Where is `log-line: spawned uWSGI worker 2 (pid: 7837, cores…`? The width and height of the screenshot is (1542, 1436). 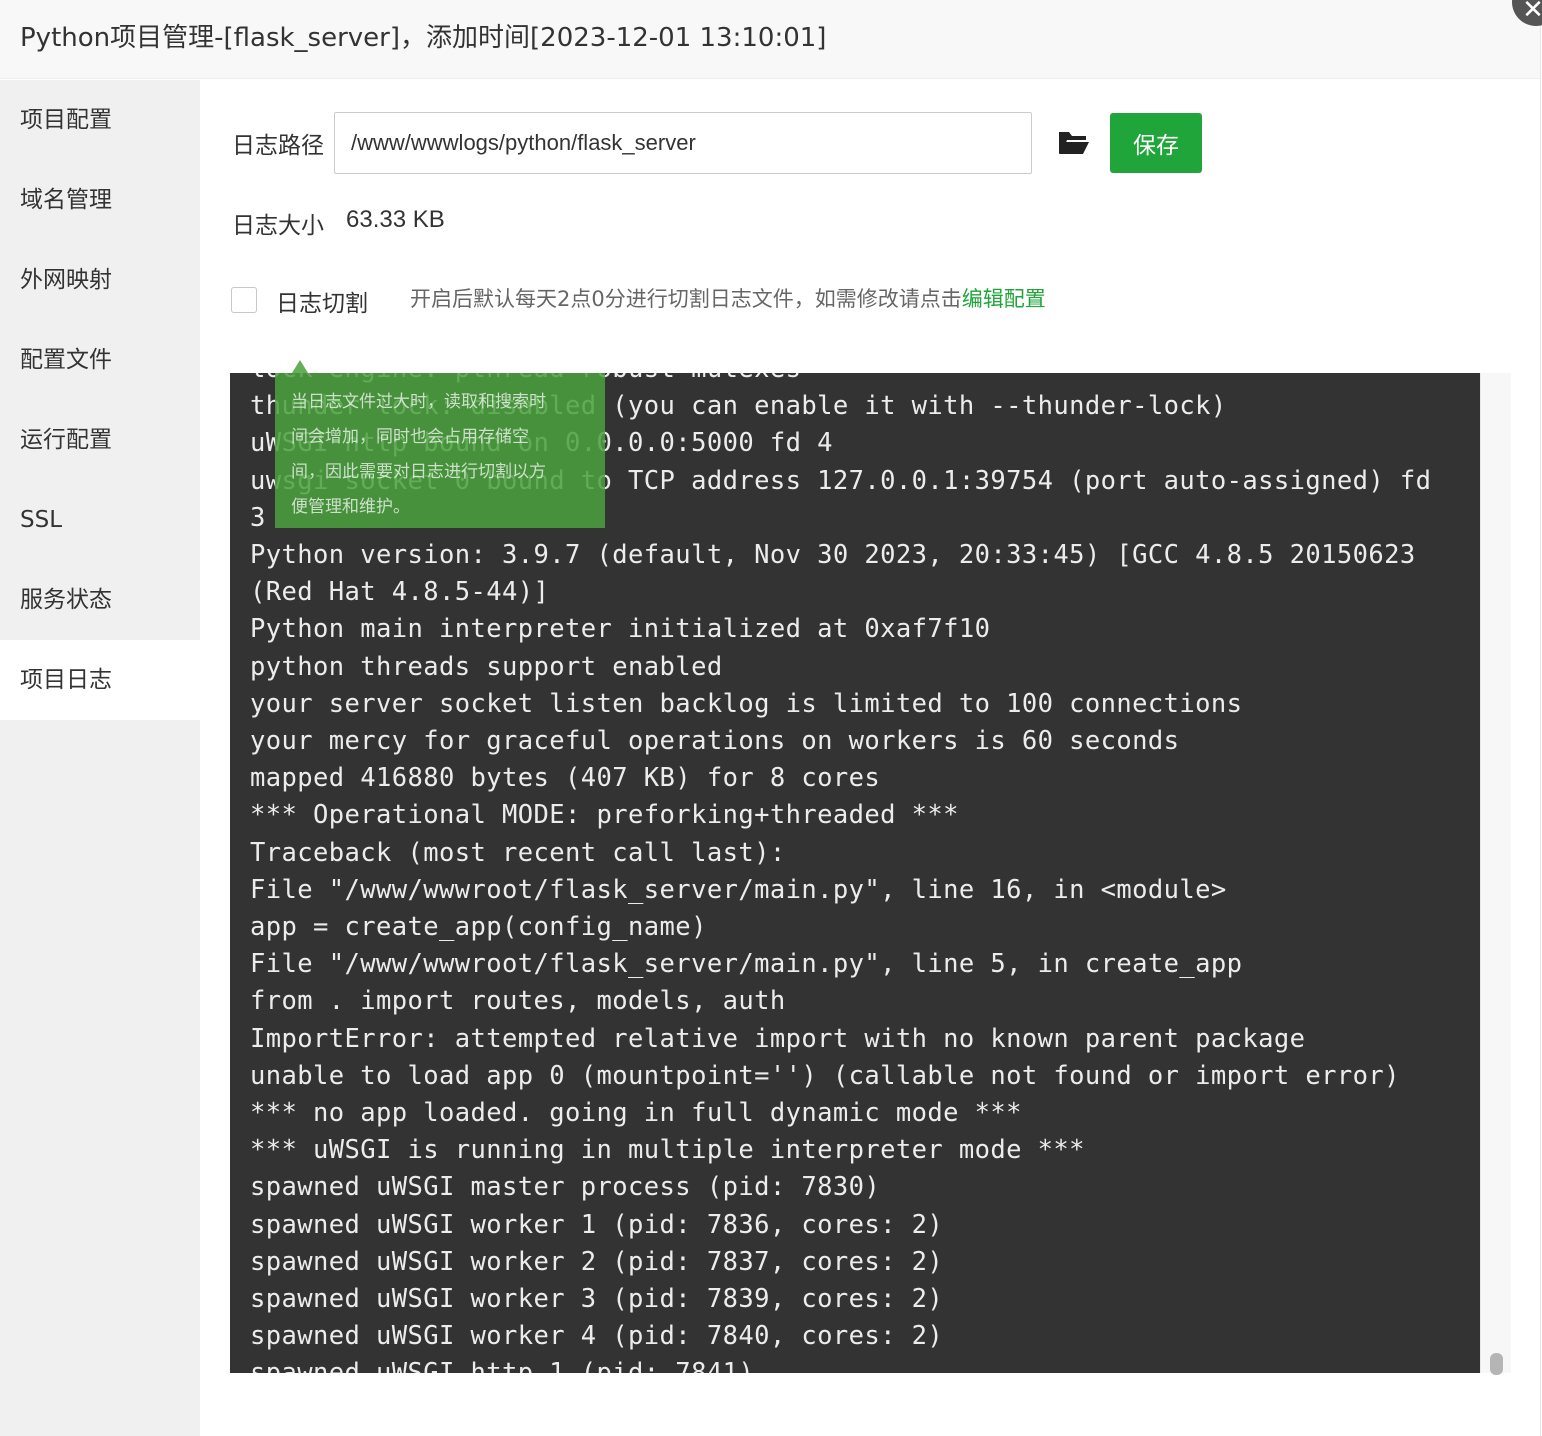
log-line: spawned uWSGI worker 2 (pid: 7837, cores… is located at coordinates (597, 1261).